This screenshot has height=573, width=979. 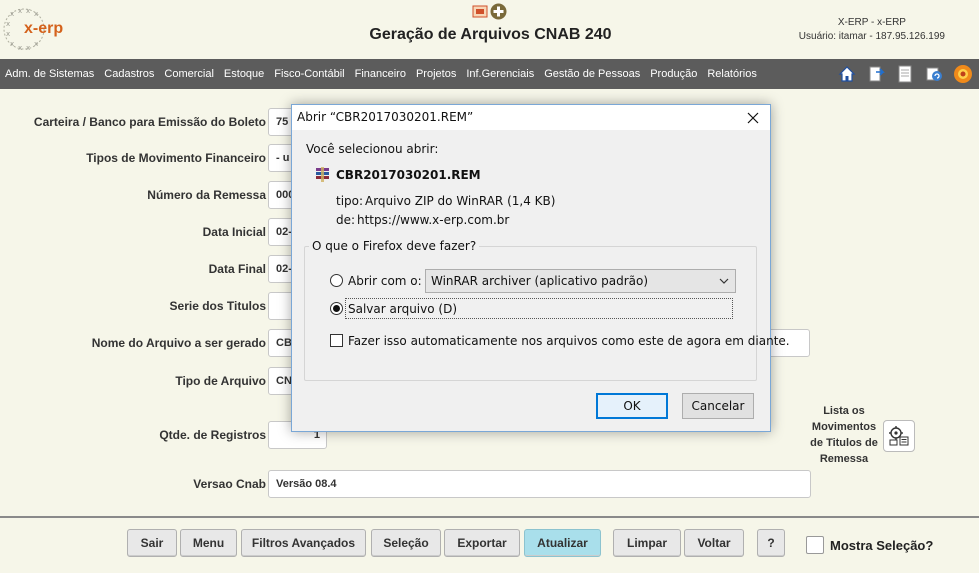 I want to click on menu-item: Projetos, so click(x=436, y=74).